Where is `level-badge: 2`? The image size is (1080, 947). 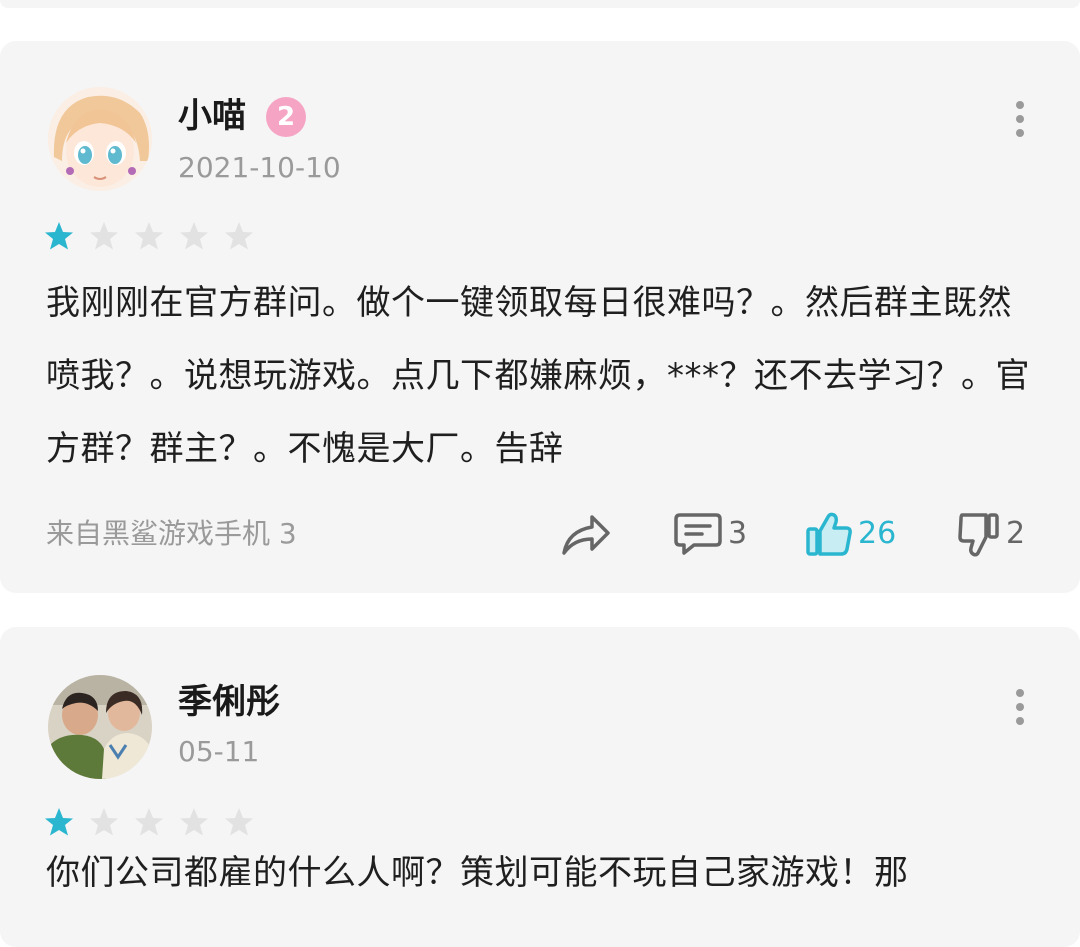
level-badge: 2 is located at coordinates (286, 117).